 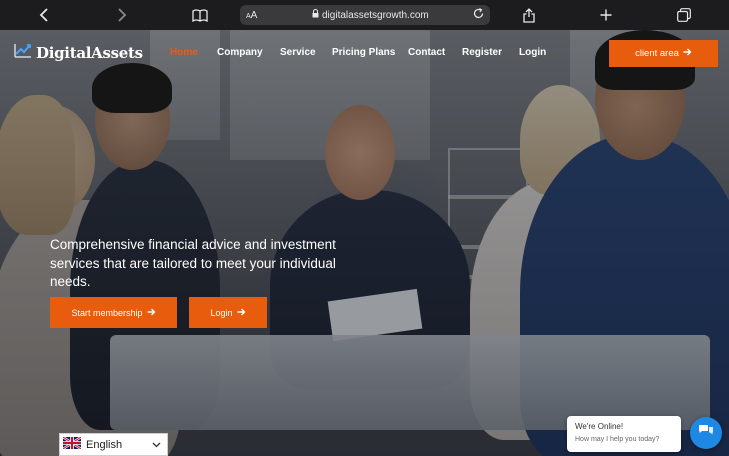 I want to click on tabs-icon, so click(x=684, y=15).